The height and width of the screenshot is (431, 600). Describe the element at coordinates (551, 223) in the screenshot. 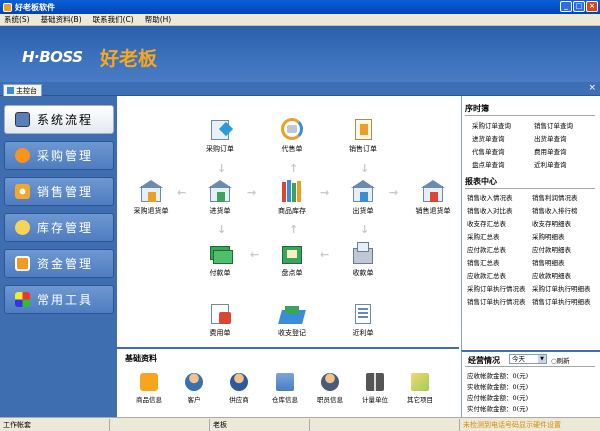

I see `link-report: 收支存明细表` at that location.